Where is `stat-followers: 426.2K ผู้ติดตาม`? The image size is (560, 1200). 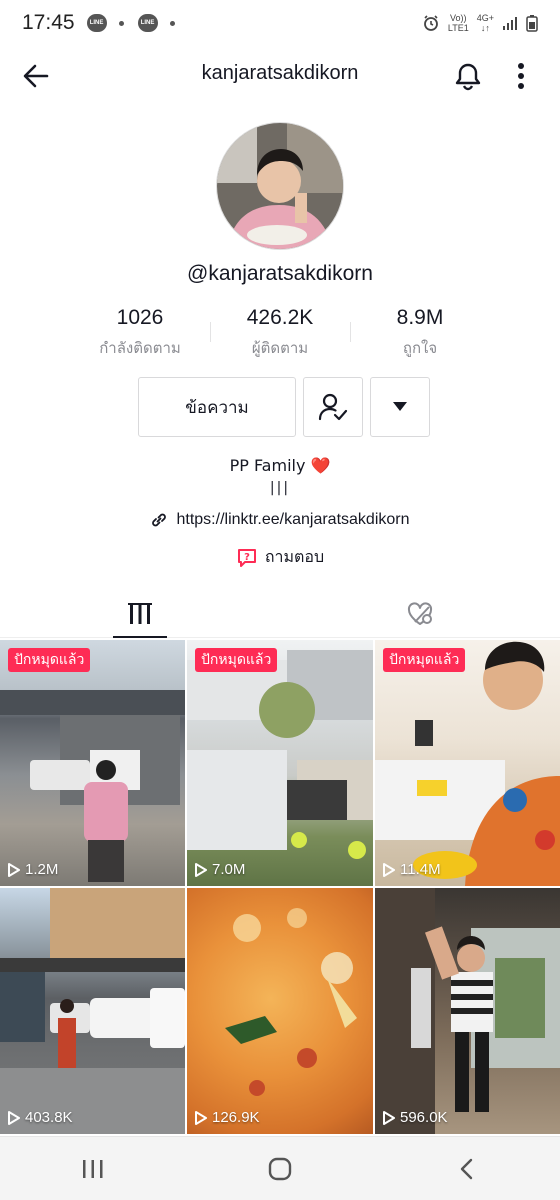
stat-followers: 426.2K ผู้ติดตาม is located at coordinates (280, 333).